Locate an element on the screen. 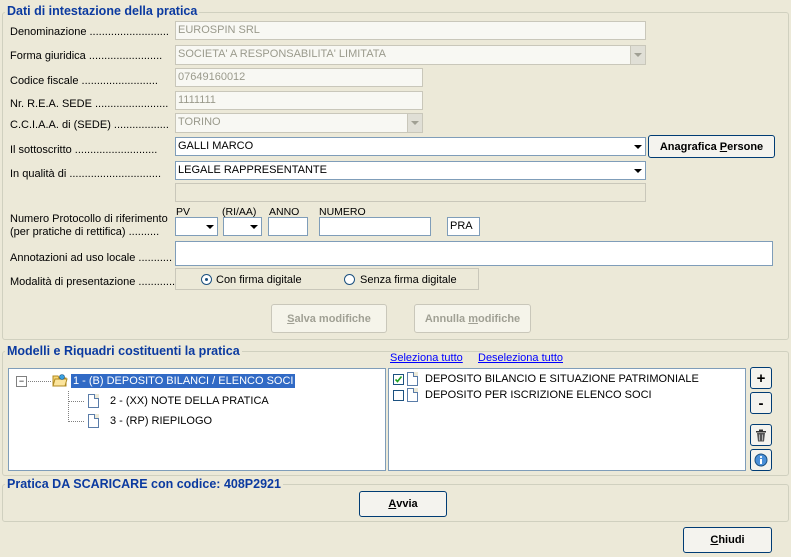 The image size is (791, 557). tree-item-2: 2 - (XX) NOTE DELLA PRATICA is located at coordinates (189, 401).